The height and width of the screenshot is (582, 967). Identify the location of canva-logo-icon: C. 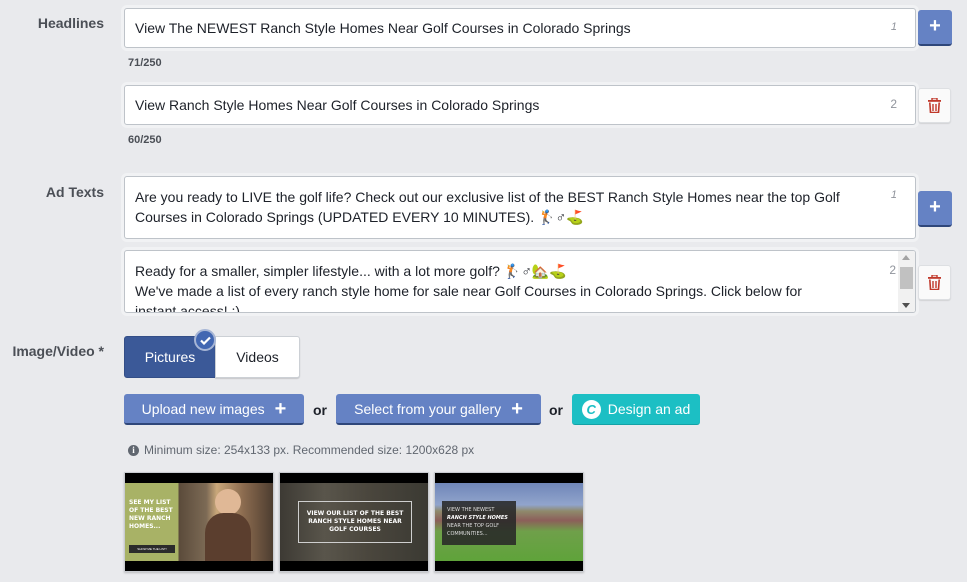
(591, 409).